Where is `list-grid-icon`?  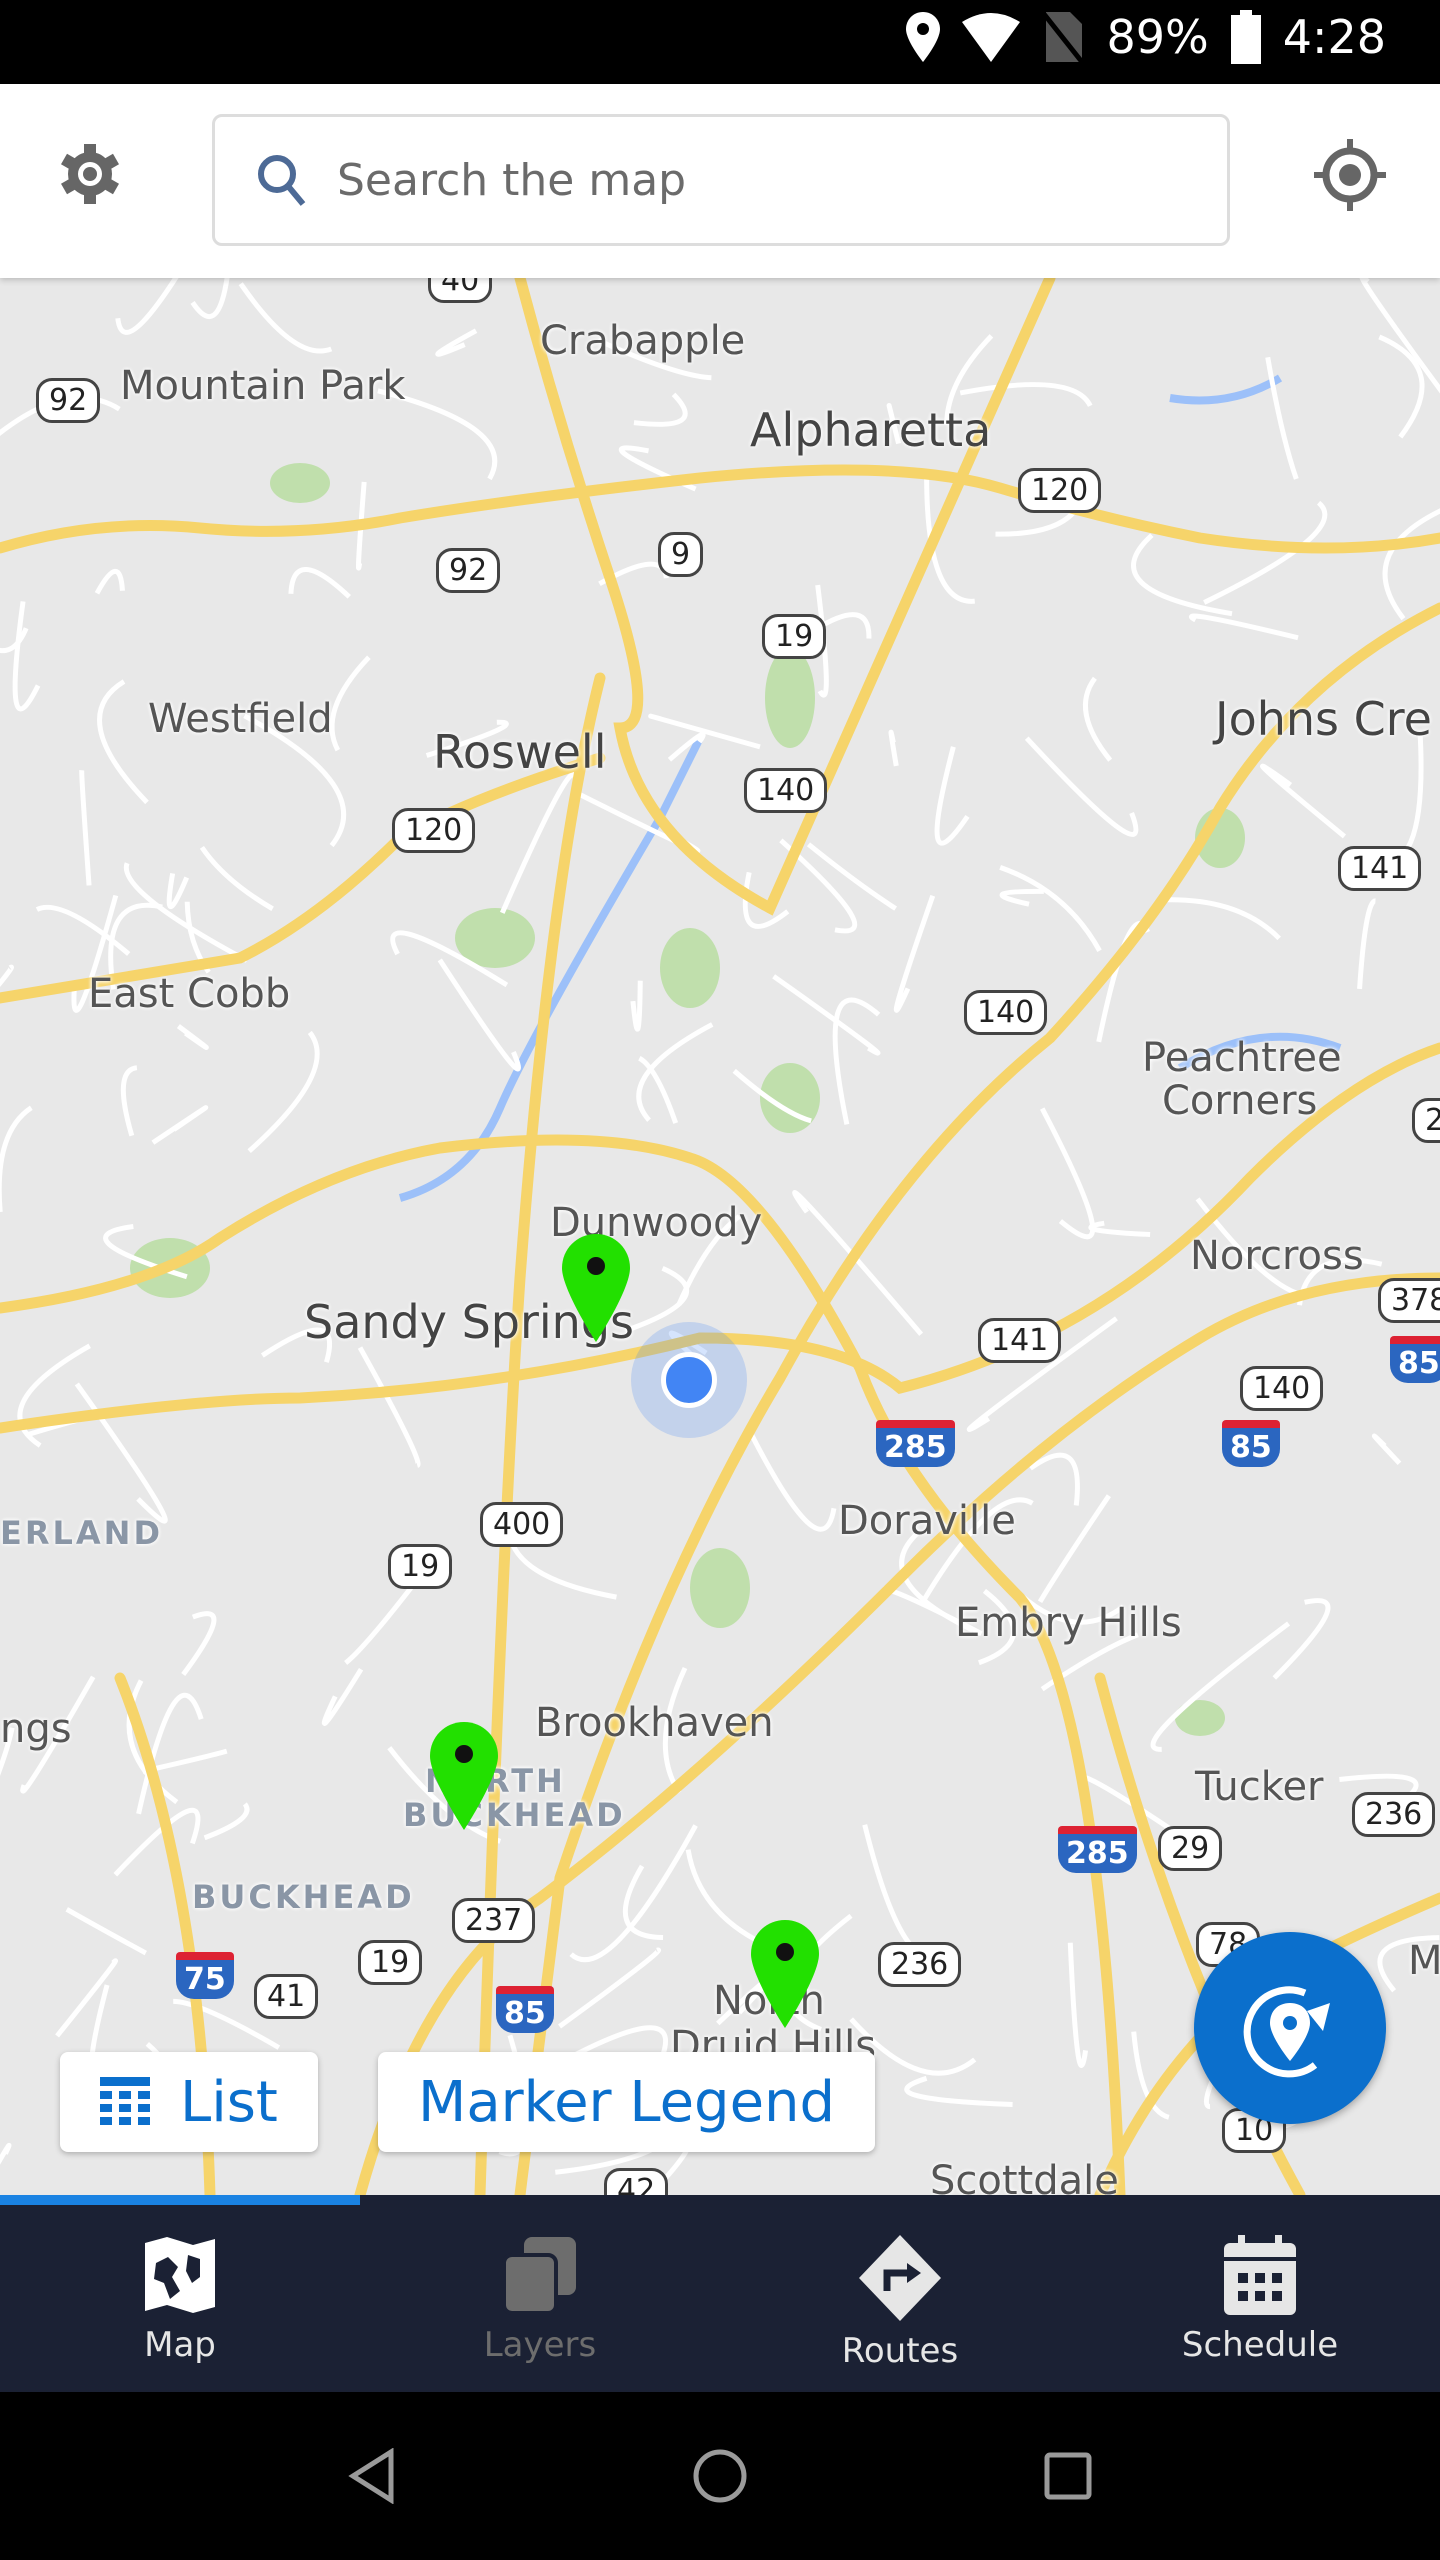 list-grid-icon is located at coordinates (125, 2101).